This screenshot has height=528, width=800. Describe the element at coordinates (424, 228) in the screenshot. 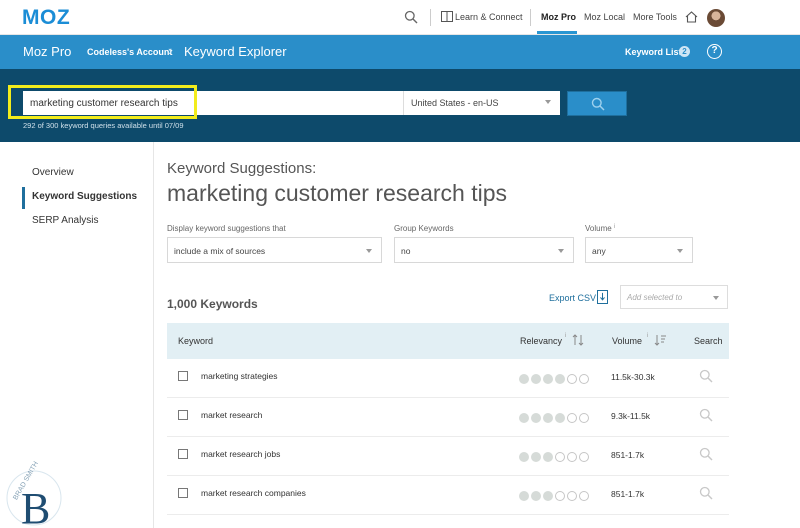

I see `group-filter-label: Group Keywords` at that location.